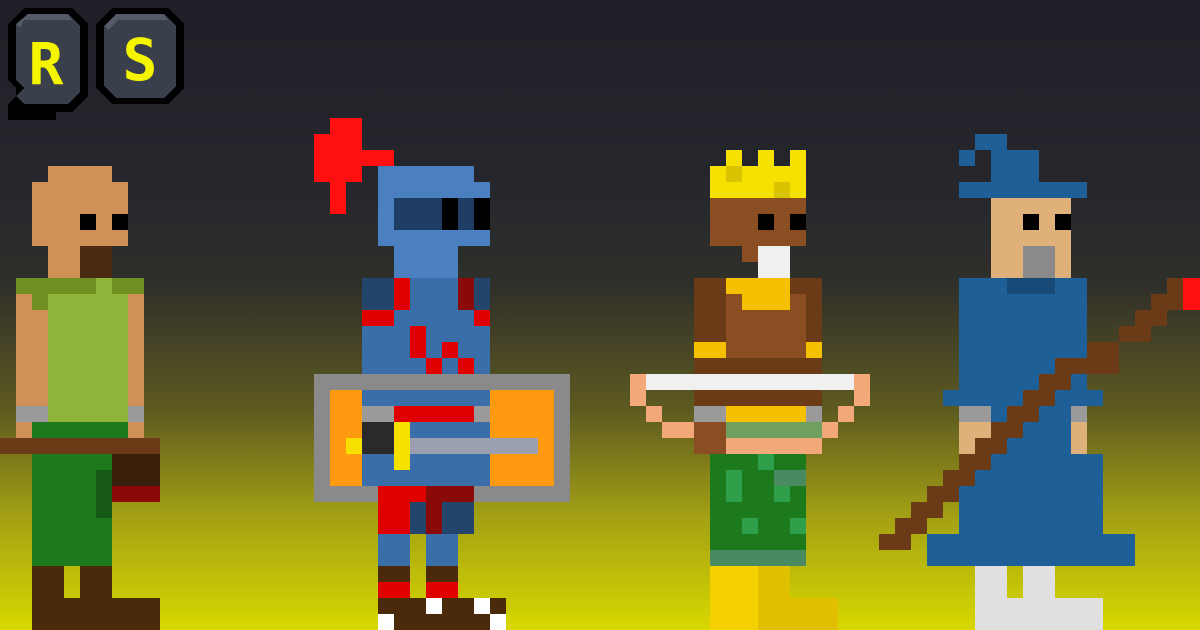 The image size is (1200, 630). I want to click on logo-letter-r: R, so click(46, 64).